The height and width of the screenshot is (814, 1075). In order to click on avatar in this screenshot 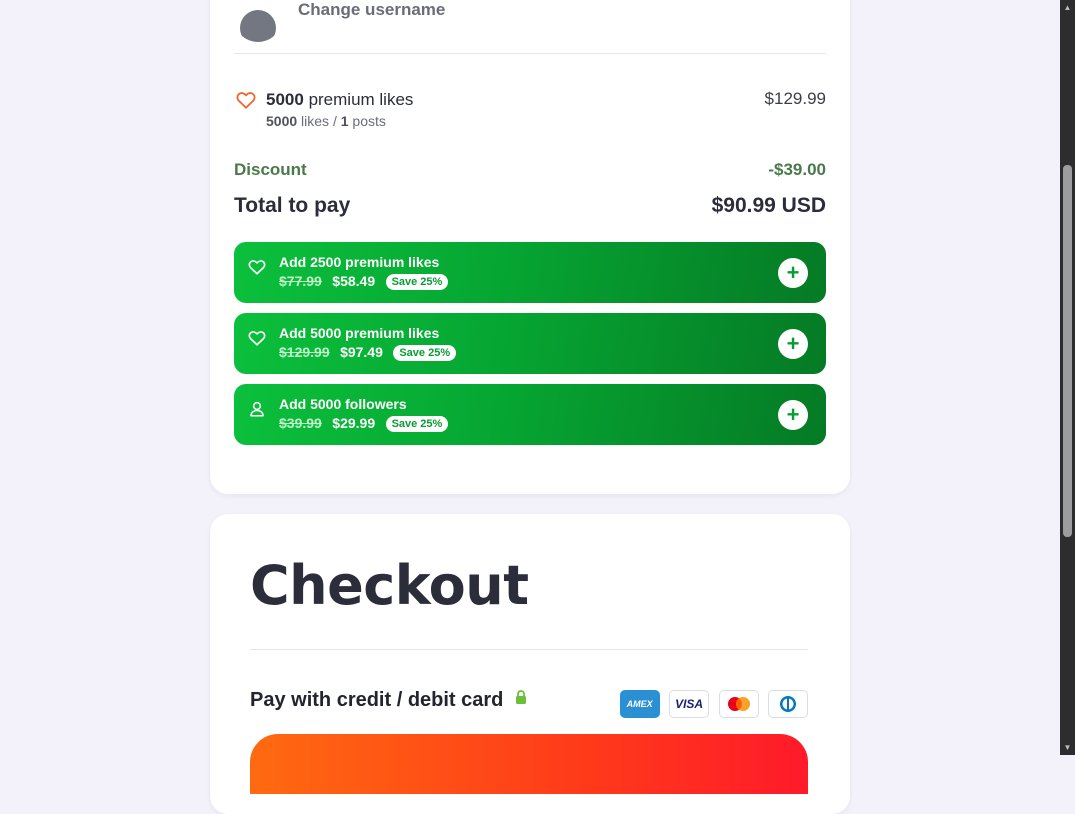, I will do `click(258, 21)`.